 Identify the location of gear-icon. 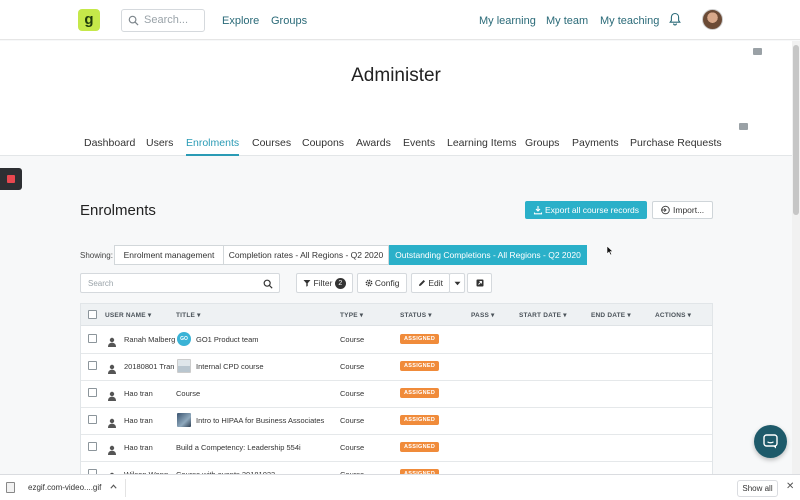
(368, 283).